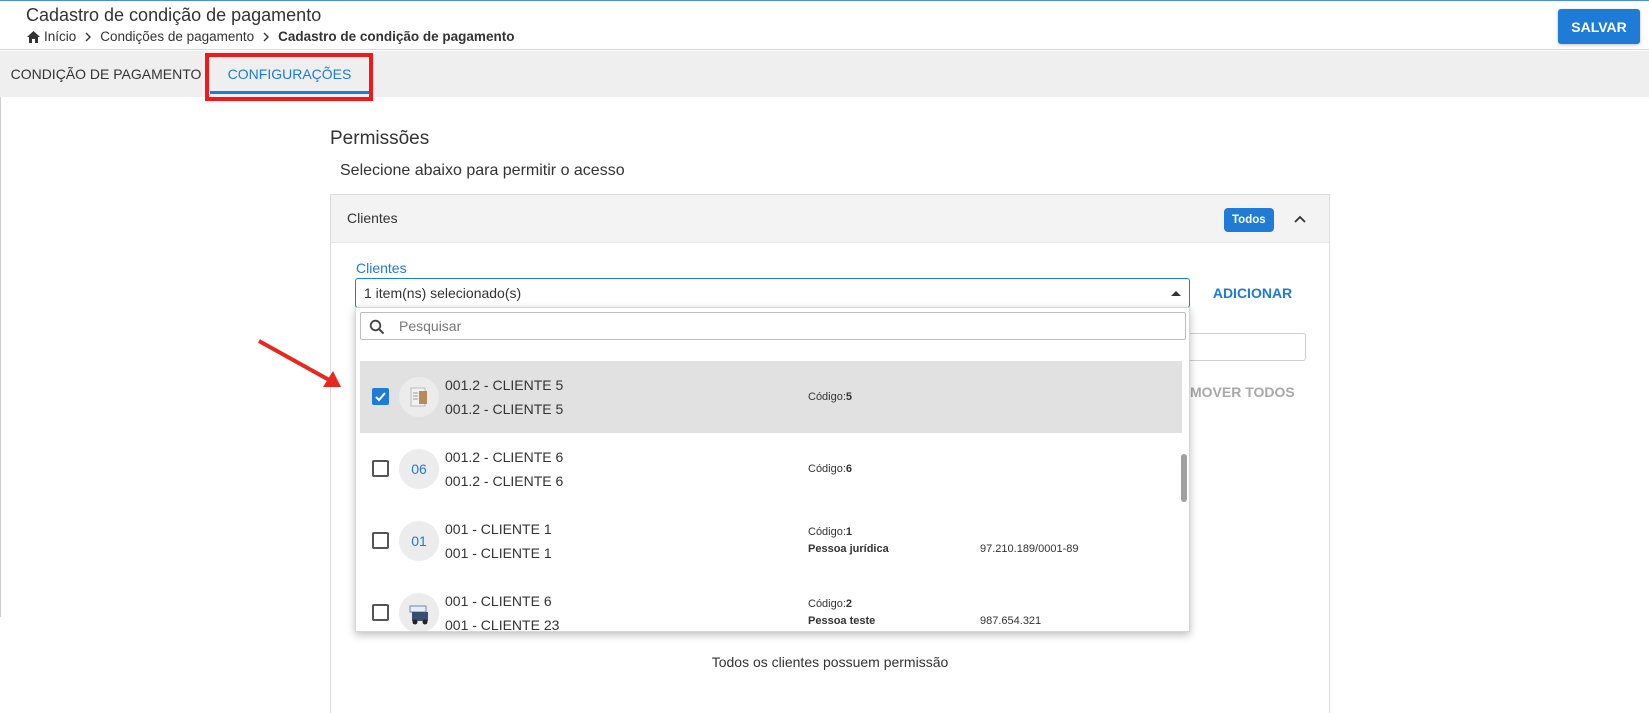 The height and width of the screenshot is (713, 1649). I want to click on breadcrumb-home: Início, so click(60, 36).